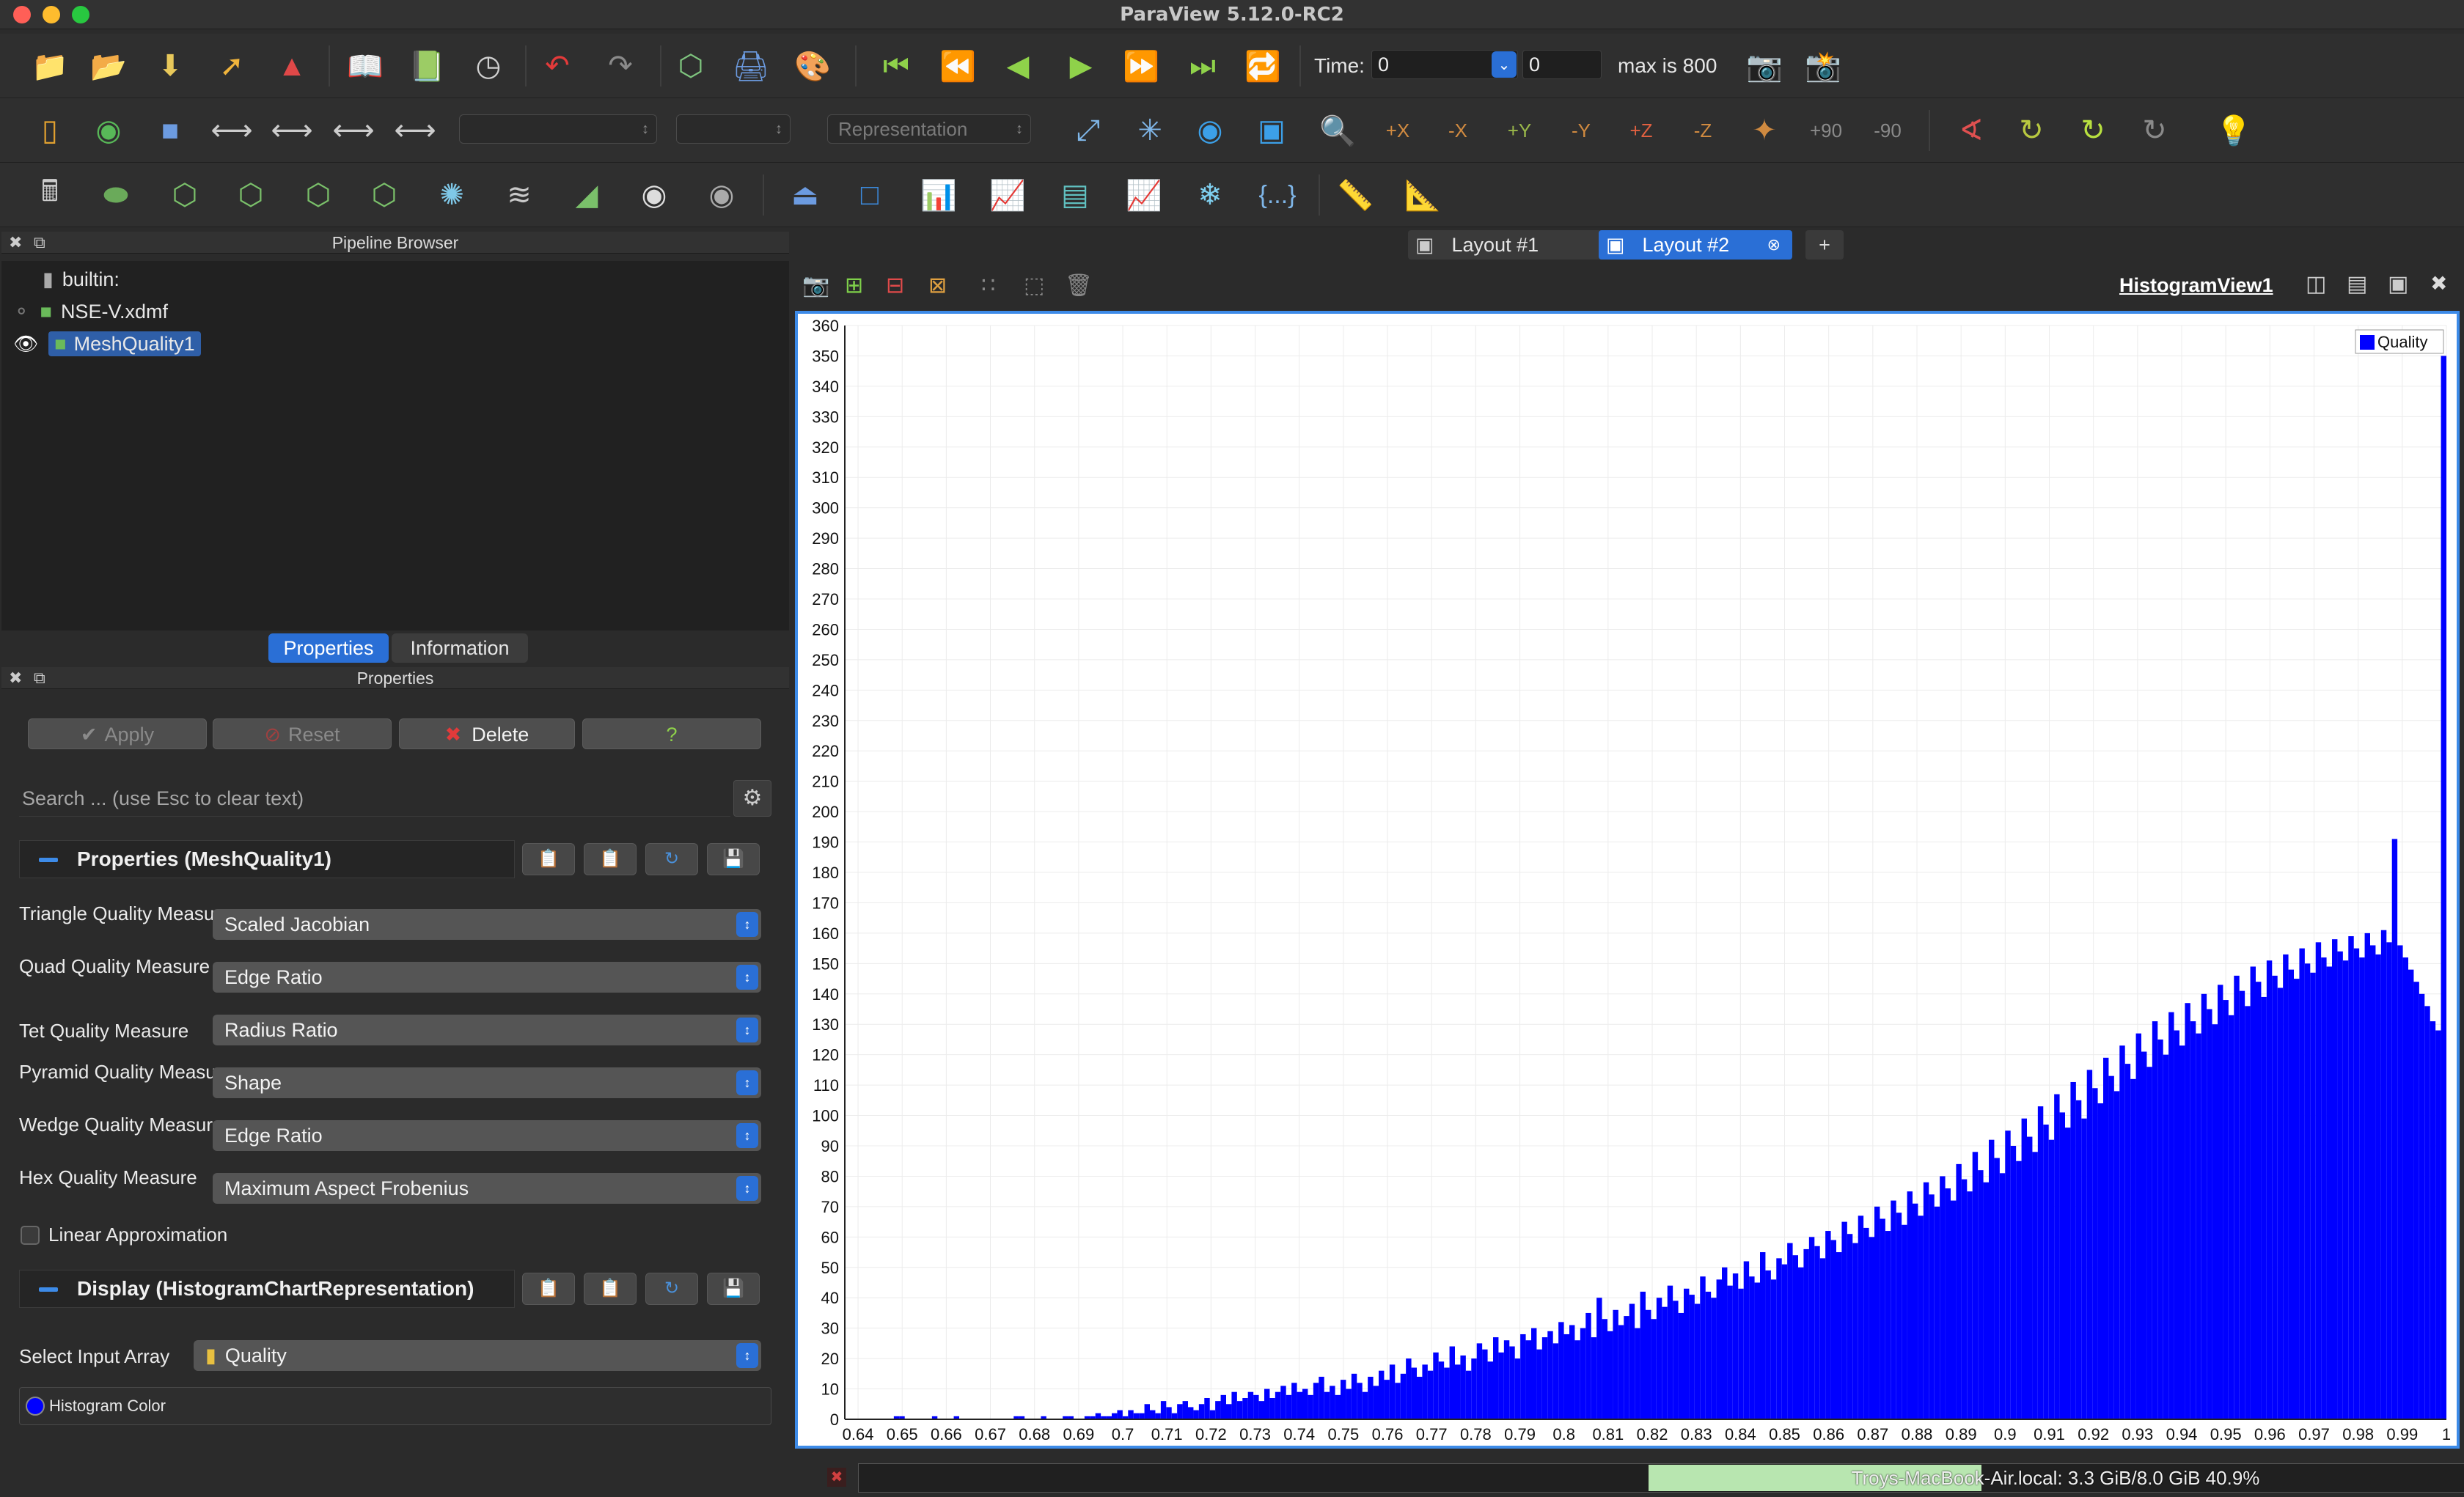 The height and width of the screenshot is (1497, 2464). I want to click on capture-view-icon: 📷, so click(815, 285).